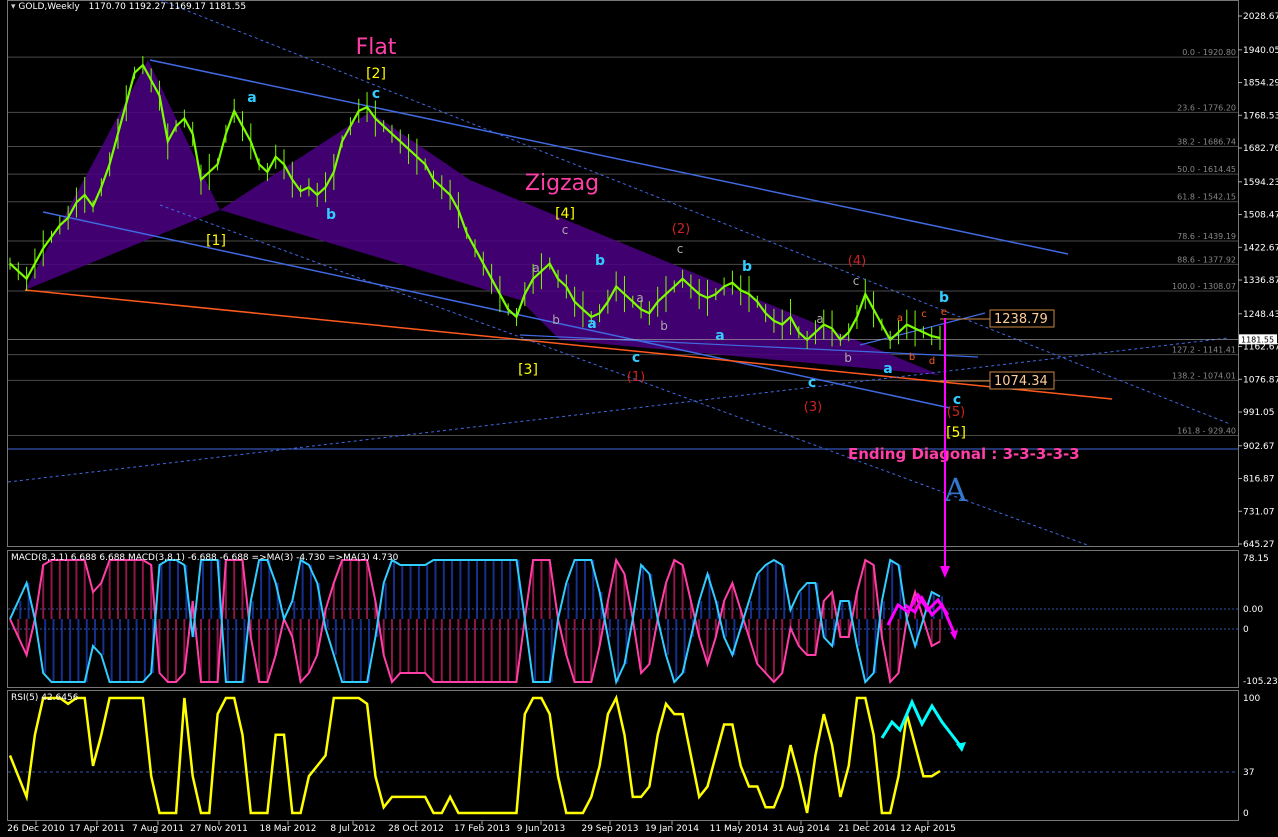 This screenshot has height=837, width=1278. I want to click on rsi-tick-label: 0, so click(1246, 814).